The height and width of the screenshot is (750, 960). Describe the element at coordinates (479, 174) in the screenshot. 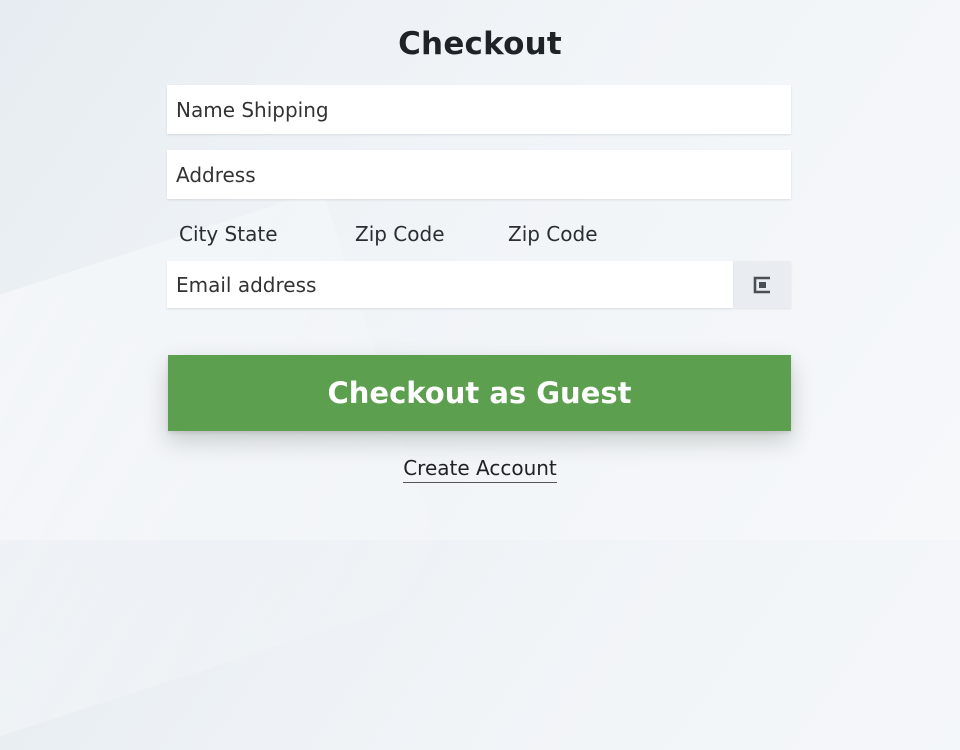

I see `address-input` at that location.